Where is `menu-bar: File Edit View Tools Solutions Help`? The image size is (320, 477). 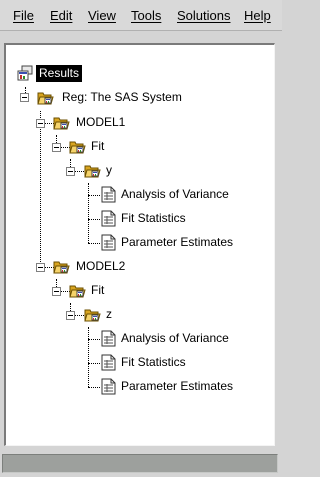
menu-bar: File Edit View Tools Solutions Help is located at coordinates (141, 15).